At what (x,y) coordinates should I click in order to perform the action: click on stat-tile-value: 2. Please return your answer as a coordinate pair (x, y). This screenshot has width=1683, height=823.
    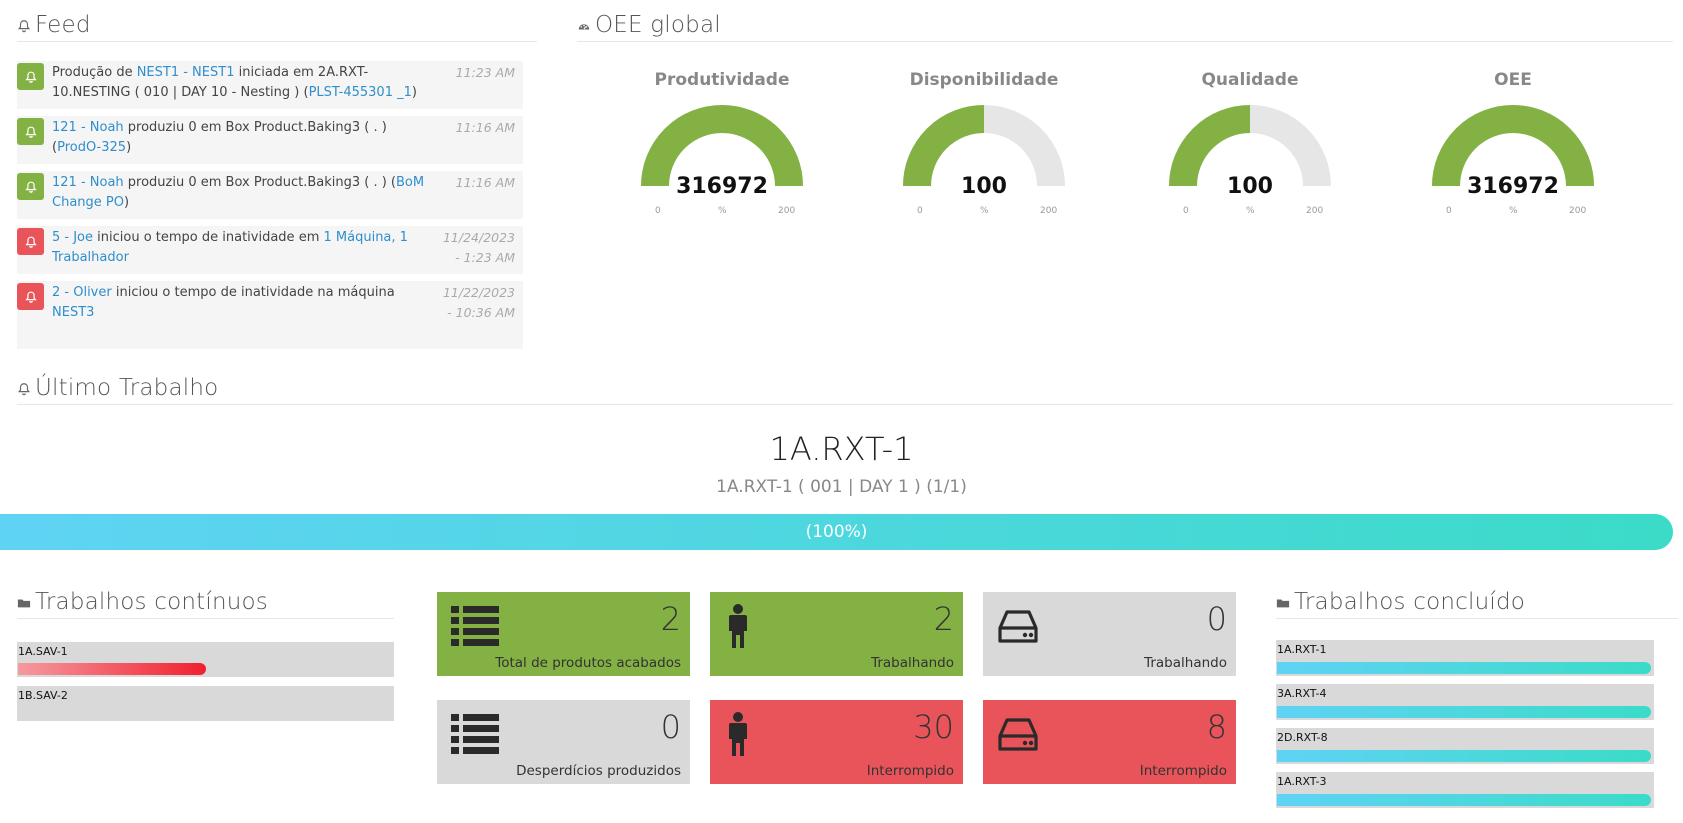
    Looking at the image, I should click on (943, 619).